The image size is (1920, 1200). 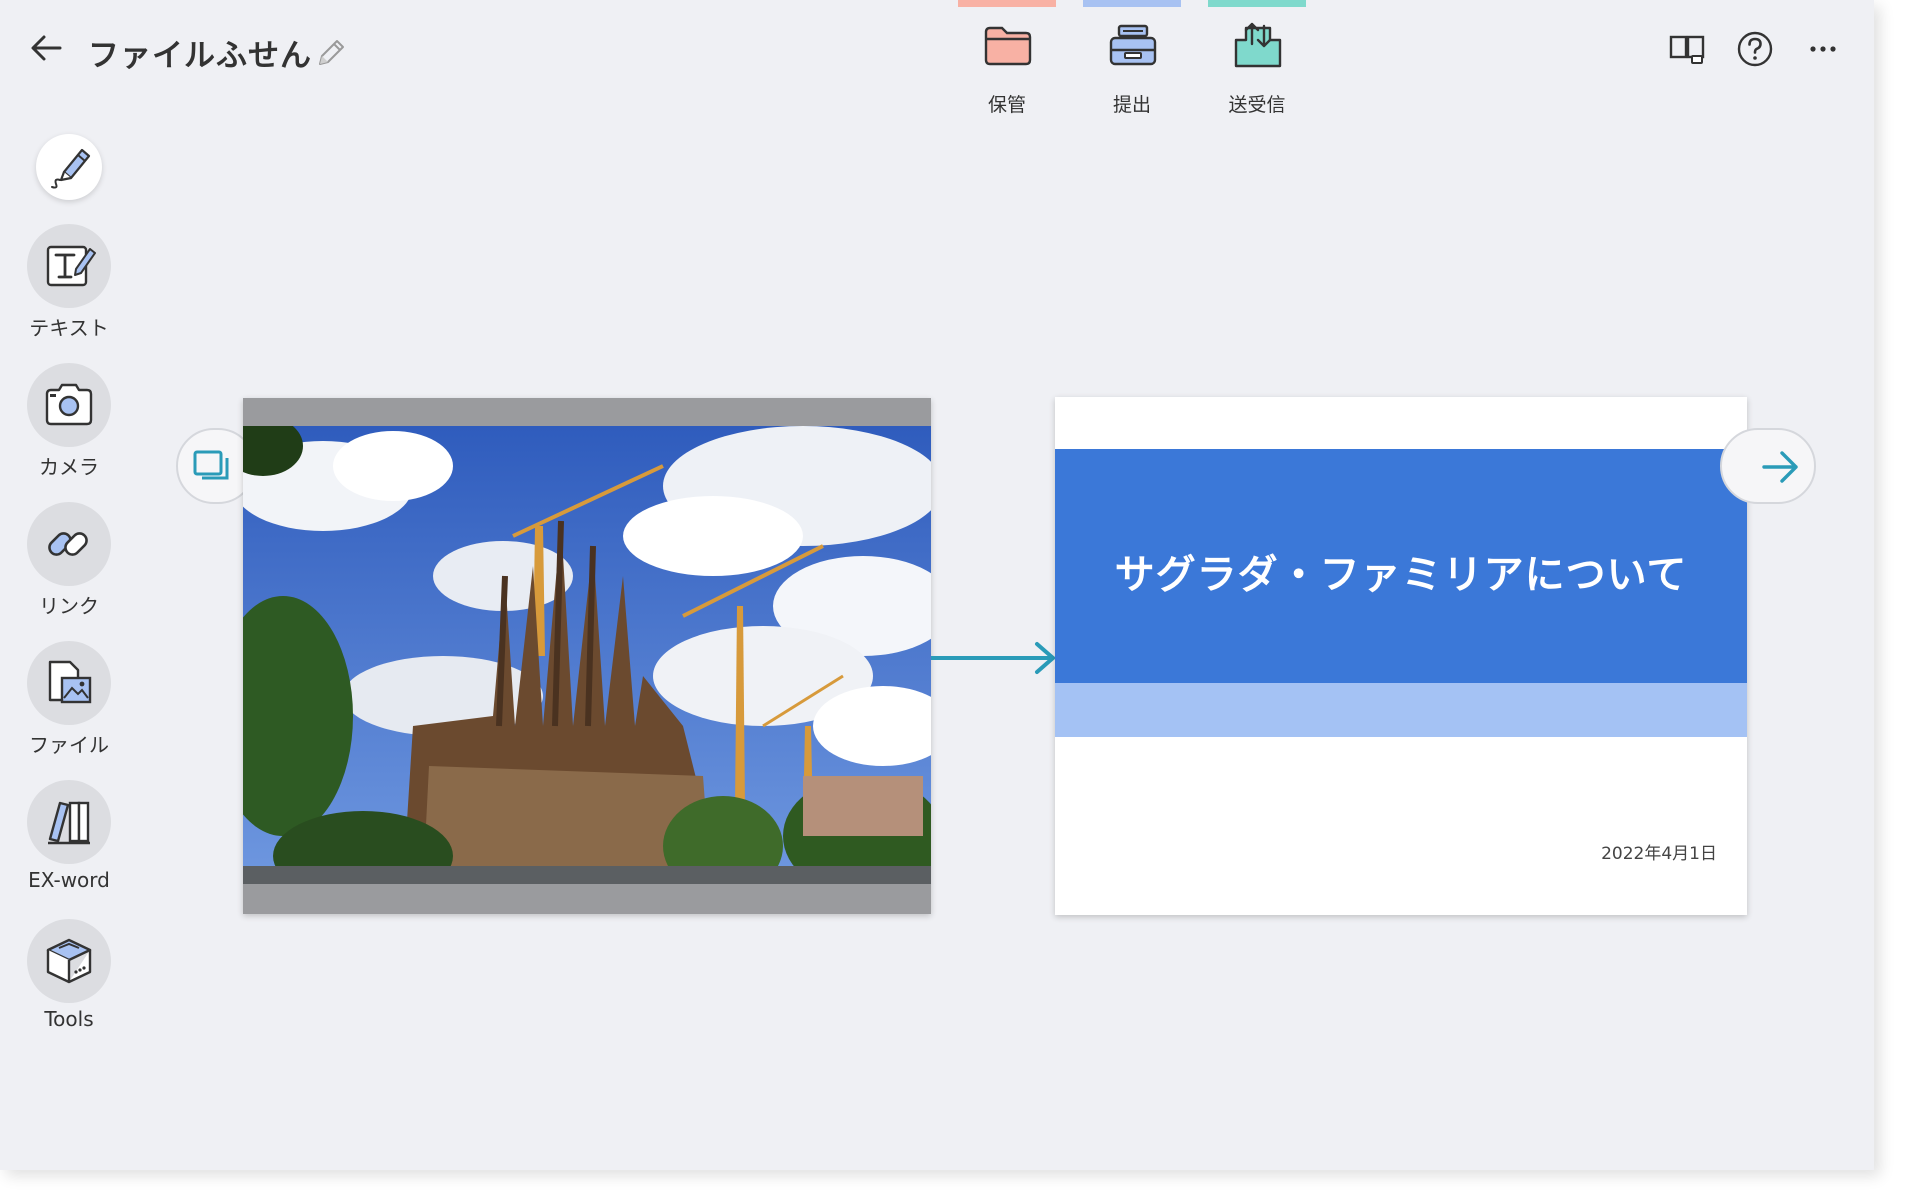 I want to click on folder-icon, so click(x=1008, y=46).